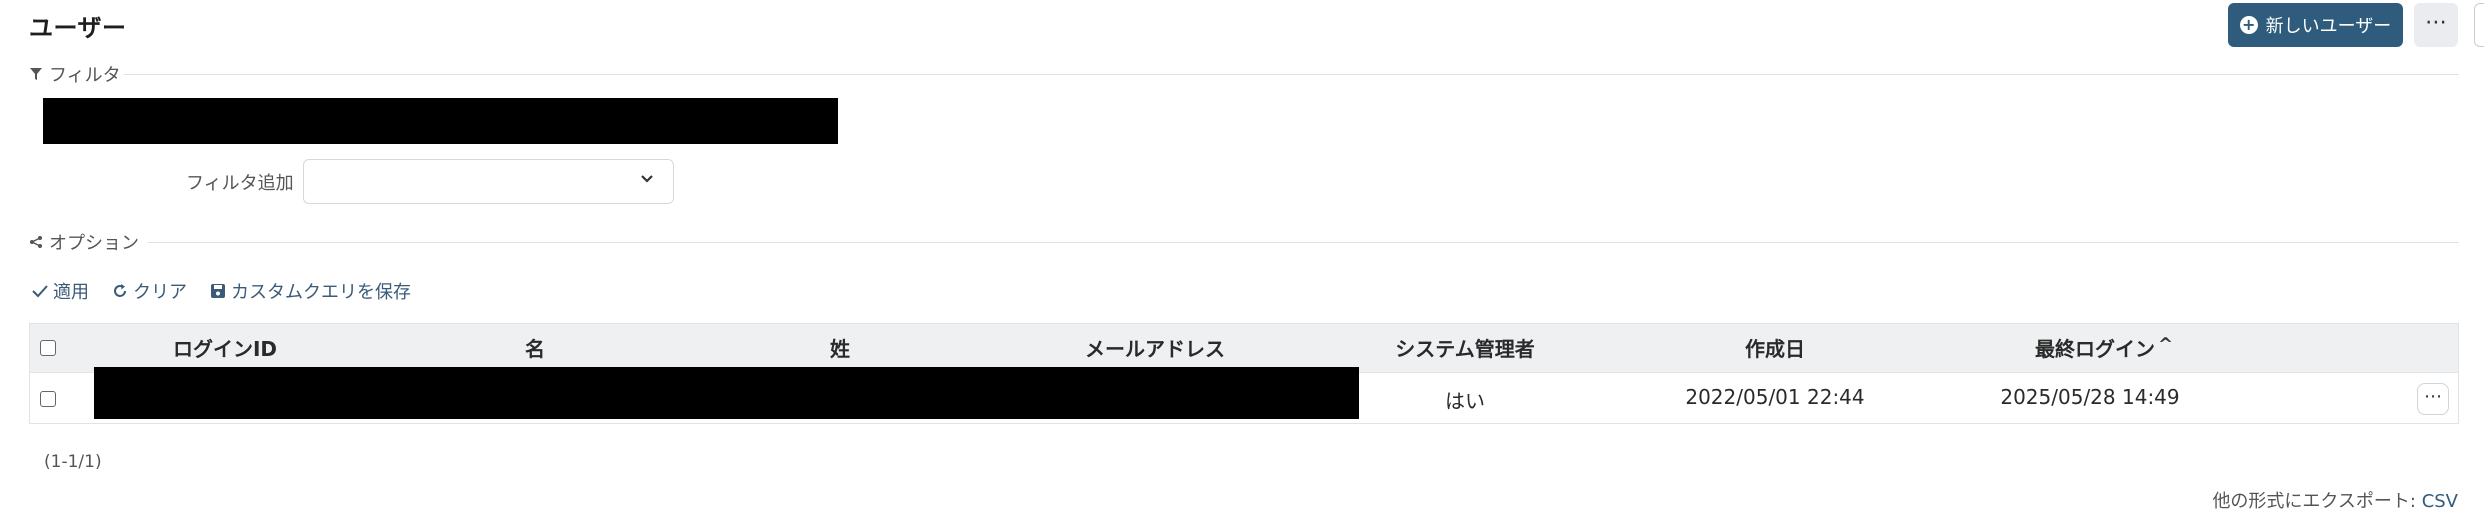  Describe the element at coordinates (94, 243) in the screenshot. I see `options-legend-label: オプション` at that location.